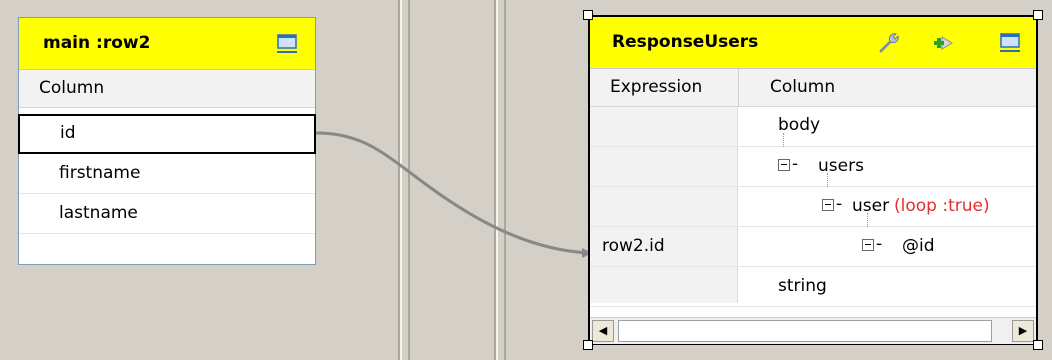  I want to click on tree-row-users: - users, so click(813, 167).